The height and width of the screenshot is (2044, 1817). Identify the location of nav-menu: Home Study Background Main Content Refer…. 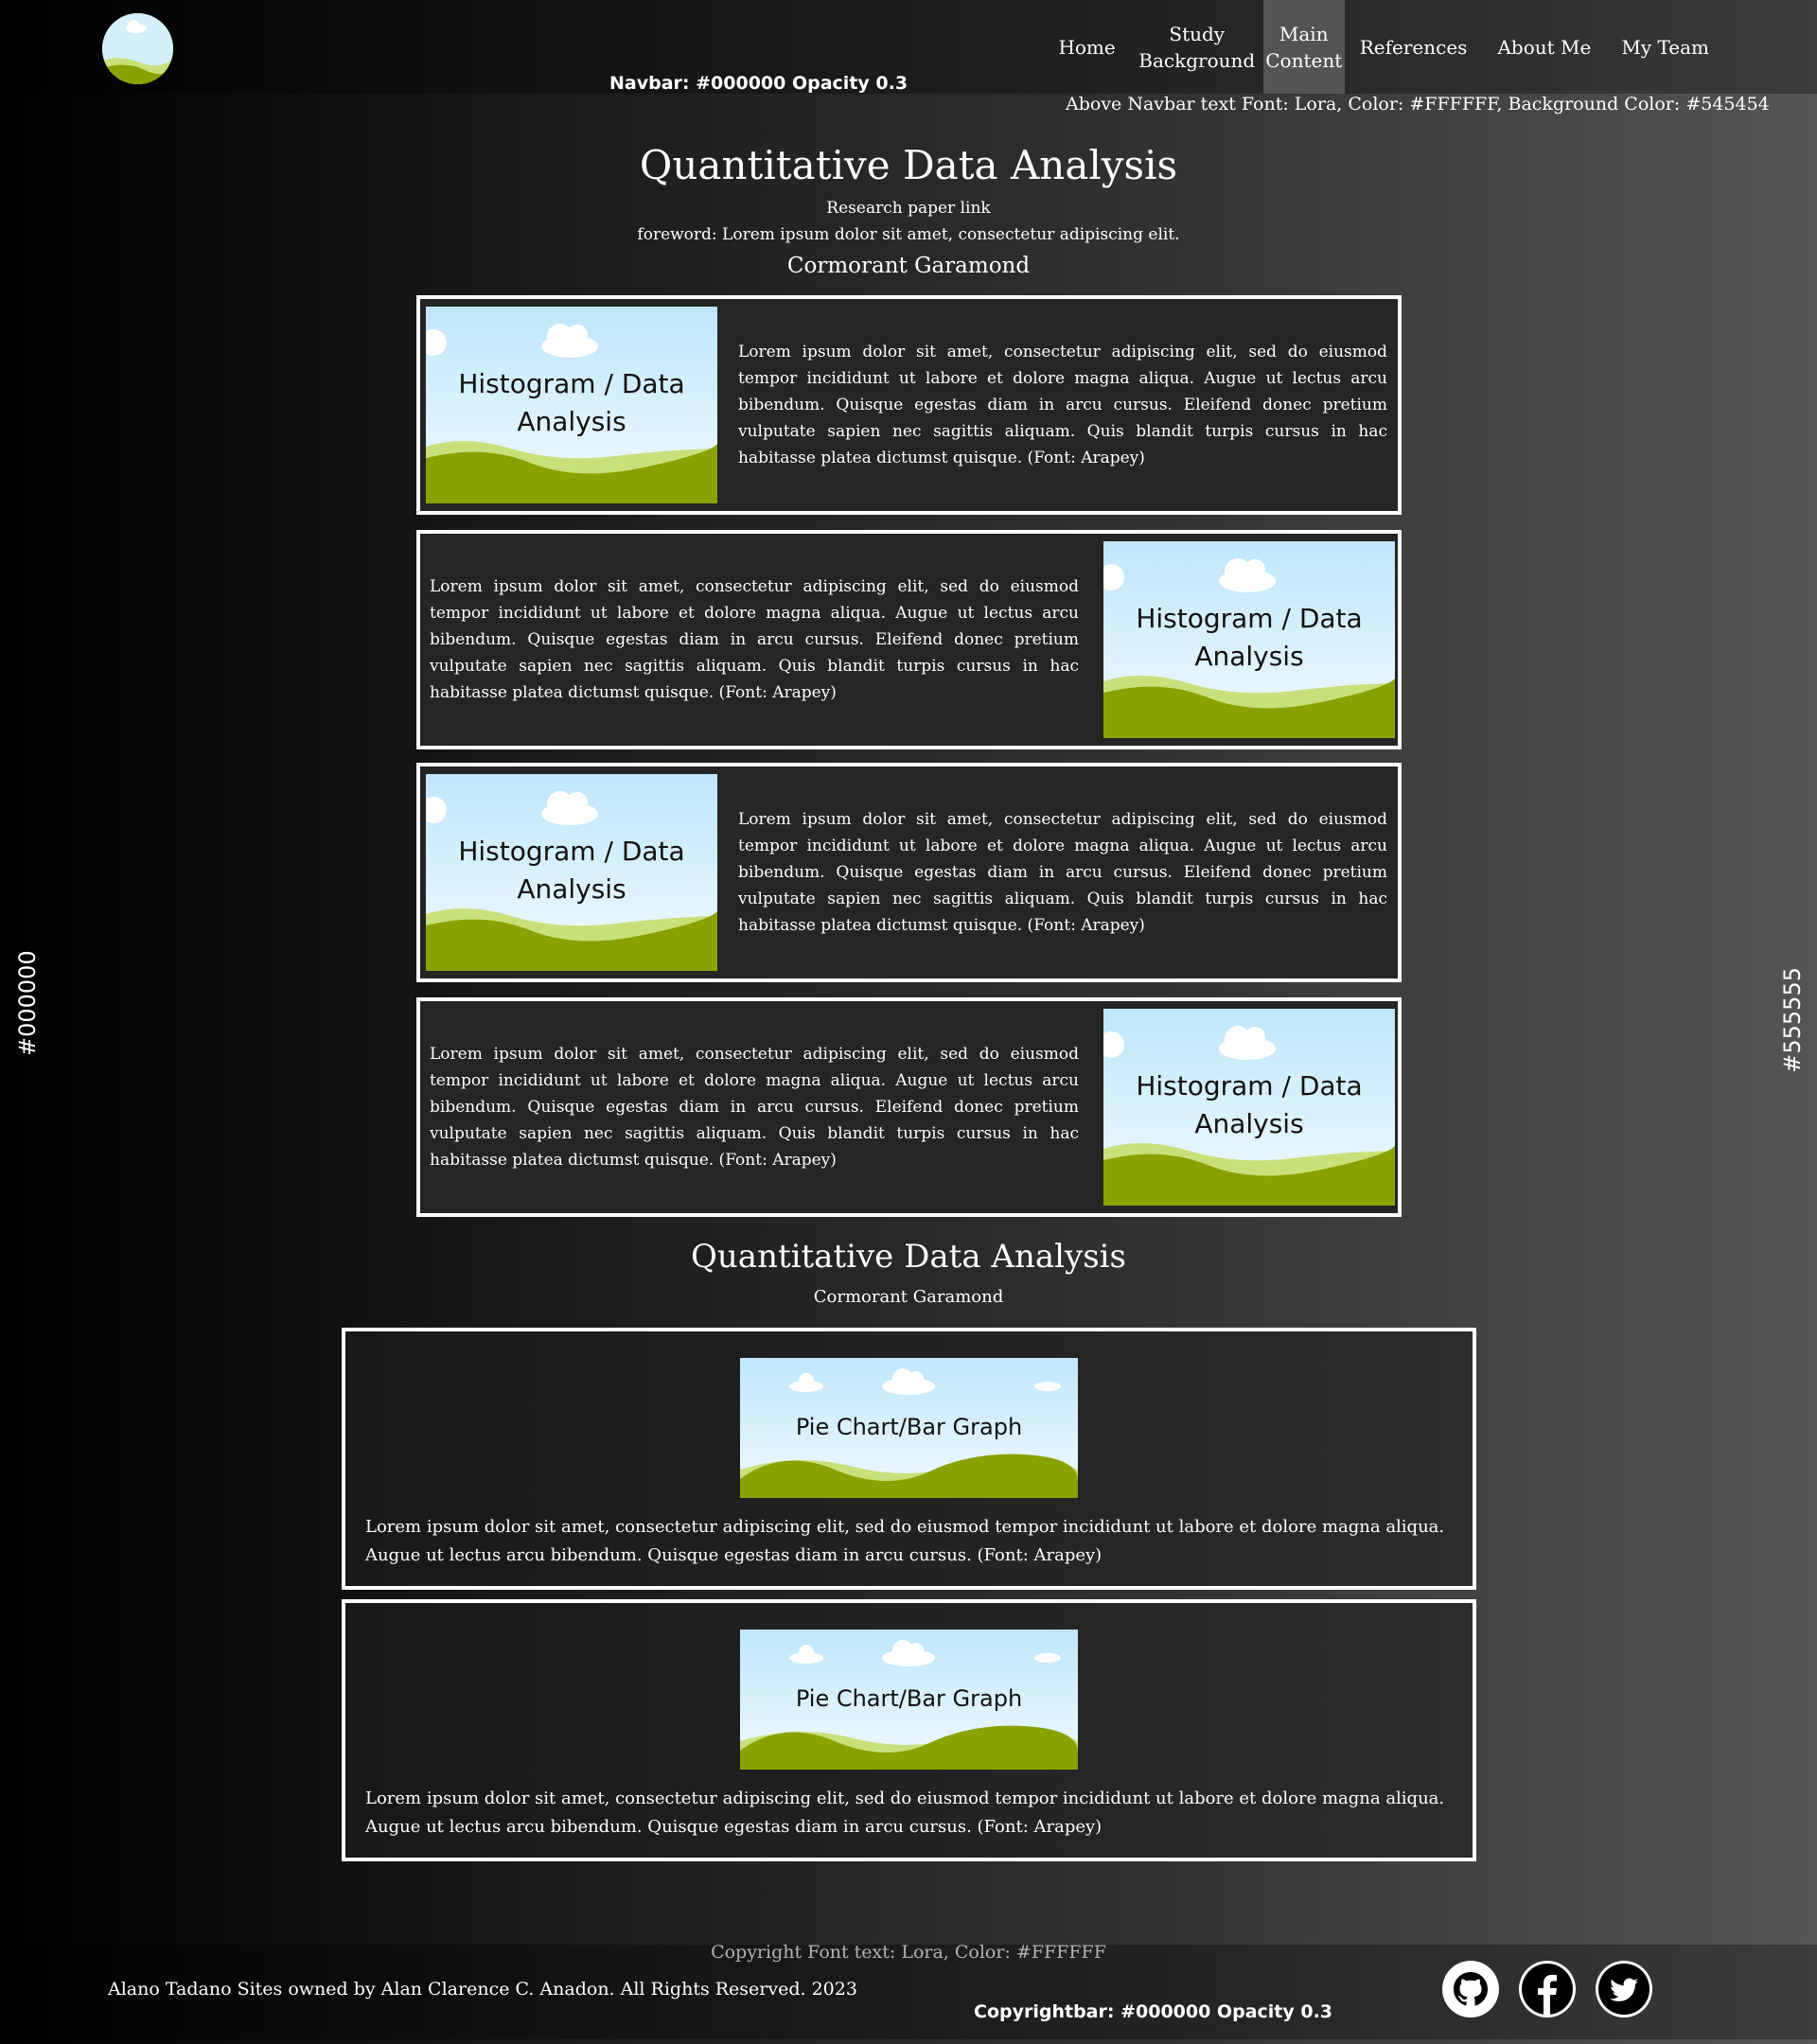
(1430, 47).